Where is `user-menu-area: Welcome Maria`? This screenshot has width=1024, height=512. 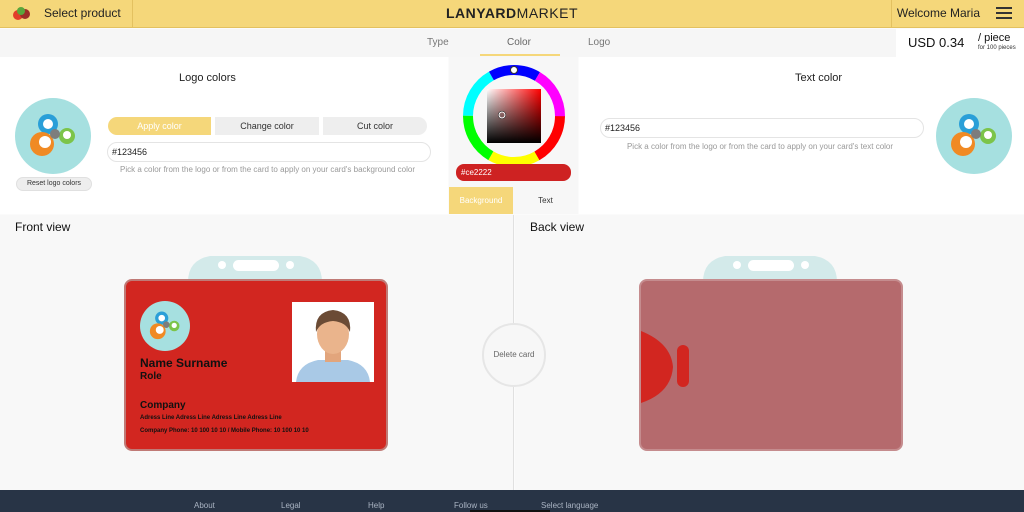
user-menu-area: Welcome Maria is located at coordinates (957, 14).